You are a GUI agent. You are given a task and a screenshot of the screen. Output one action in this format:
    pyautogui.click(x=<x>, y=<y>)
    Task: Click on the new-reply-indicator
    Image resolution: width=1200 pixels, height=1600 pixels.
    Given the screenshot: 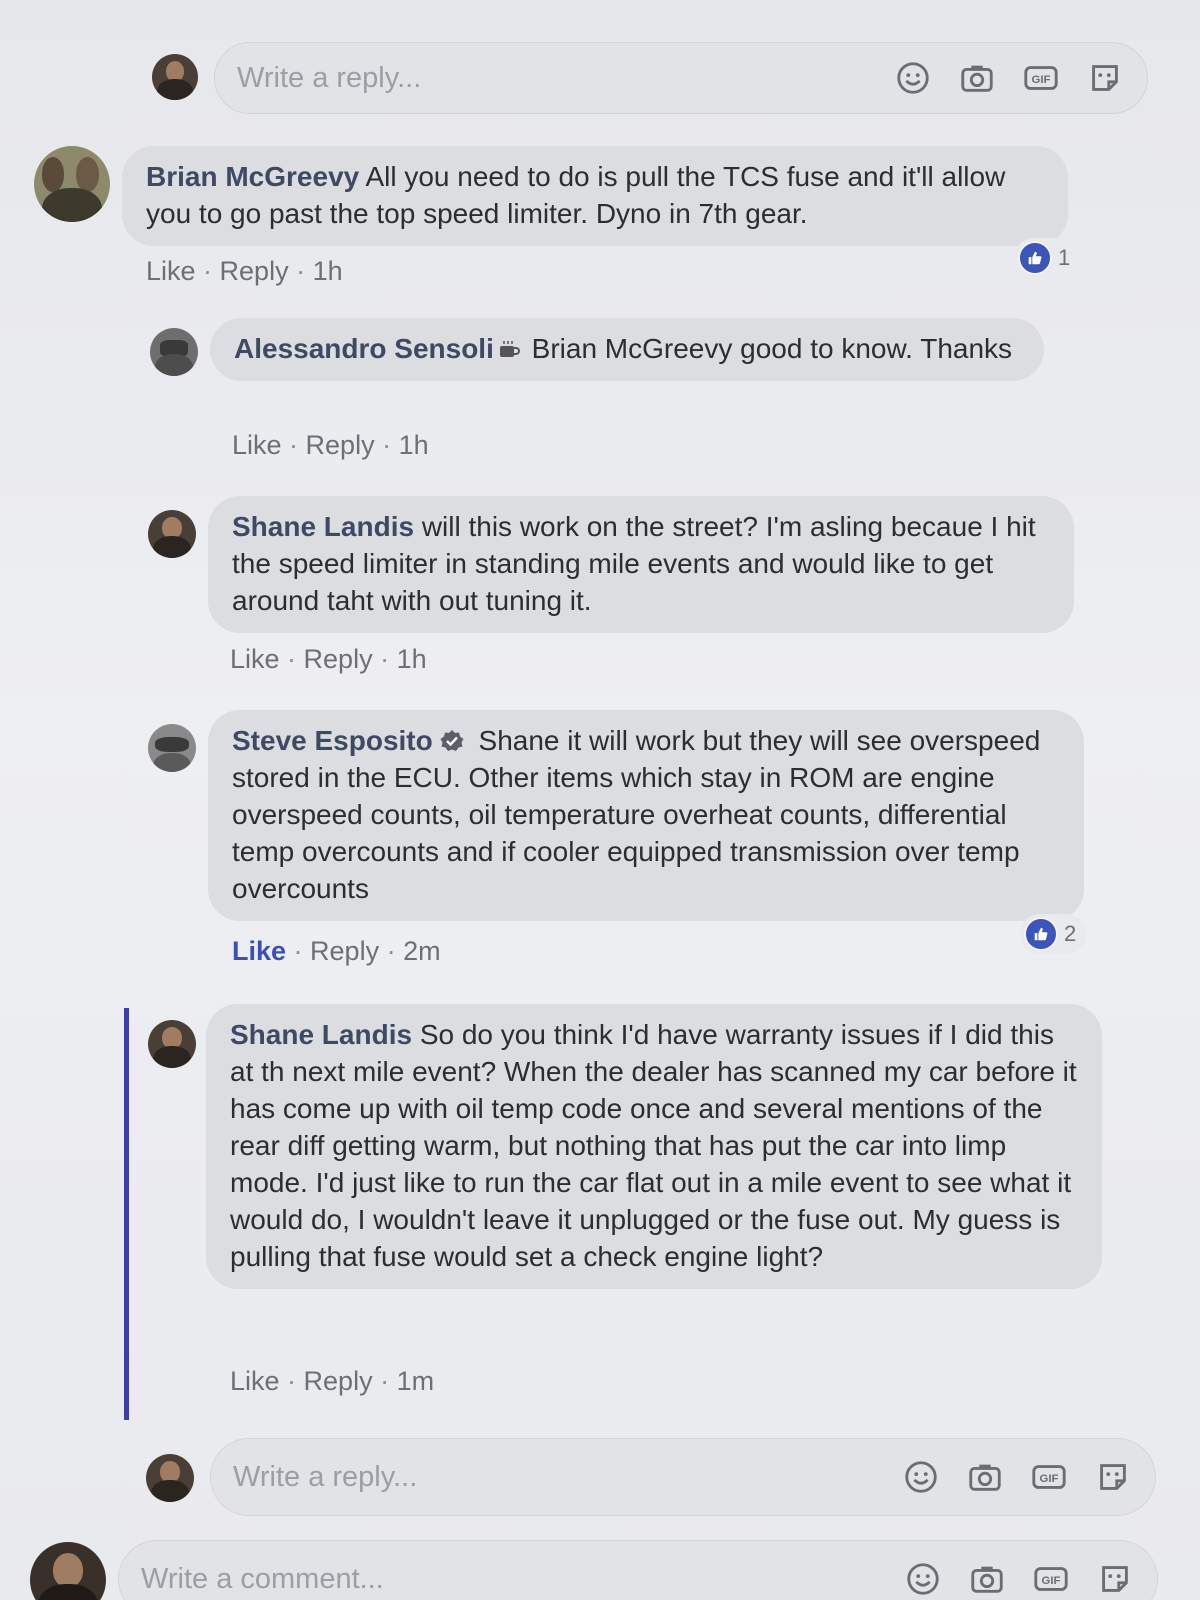 What is the action you would take?
    pyautogui.click(x=126, y=1214)
    